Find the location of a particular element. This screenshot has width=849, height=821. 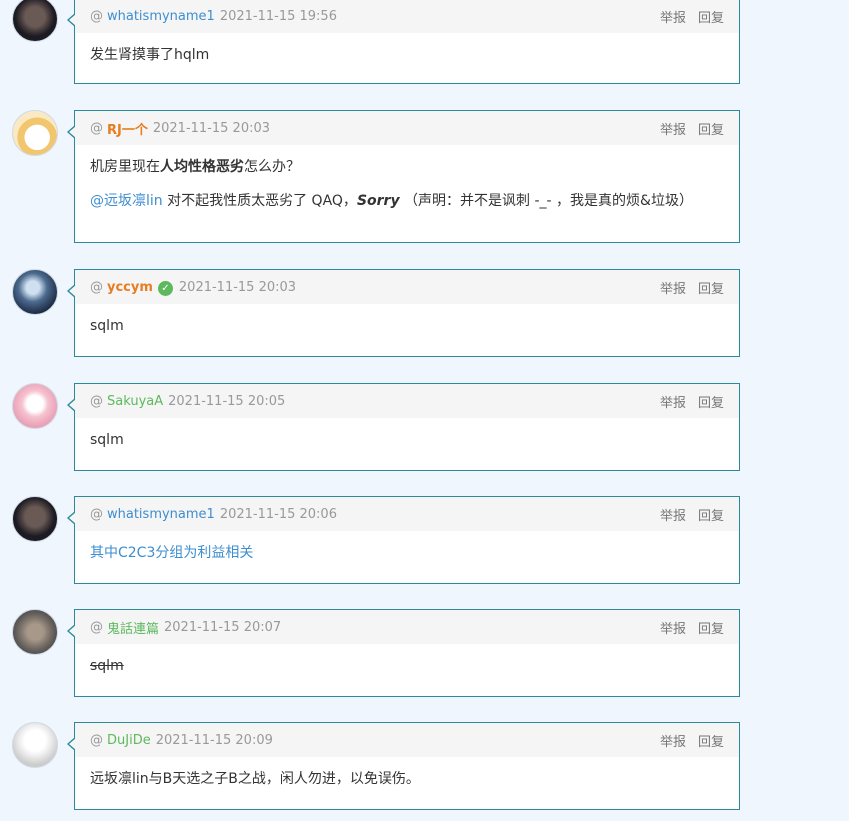

comment-header: @ SakuyaA 2021-11-15 20:05 举报 回复 is located at coordinates (407, 401).